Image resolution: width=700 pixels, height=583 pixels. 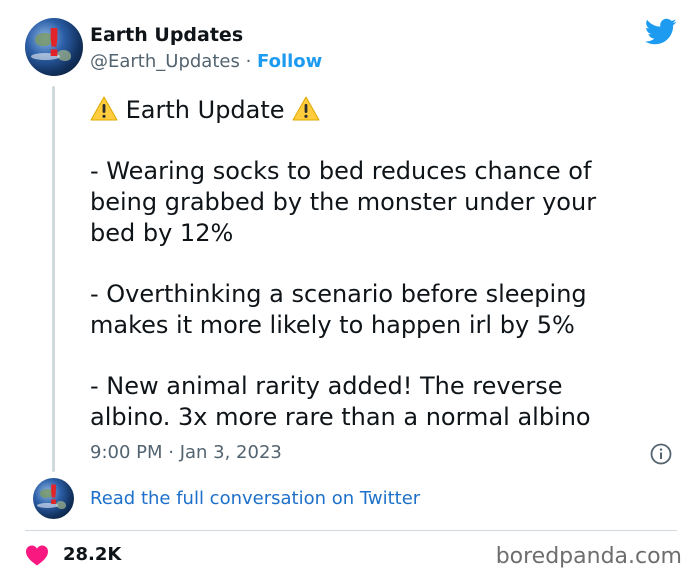 What do you see at coordinates (162, 233) in the screenshot?
I see `tweet-line: bed by 12%` at bounding box center [162, 233].